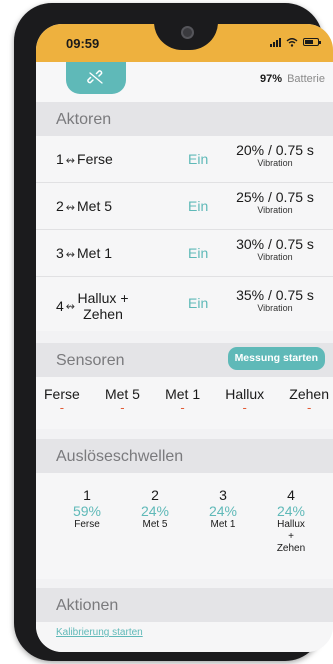 The width and height of the screenshot is (333, 664). What do you see at coordinates (184, 82) in the screenshot?
I see `top-bar: 97% Batterie` at bounding box center [184, 82].